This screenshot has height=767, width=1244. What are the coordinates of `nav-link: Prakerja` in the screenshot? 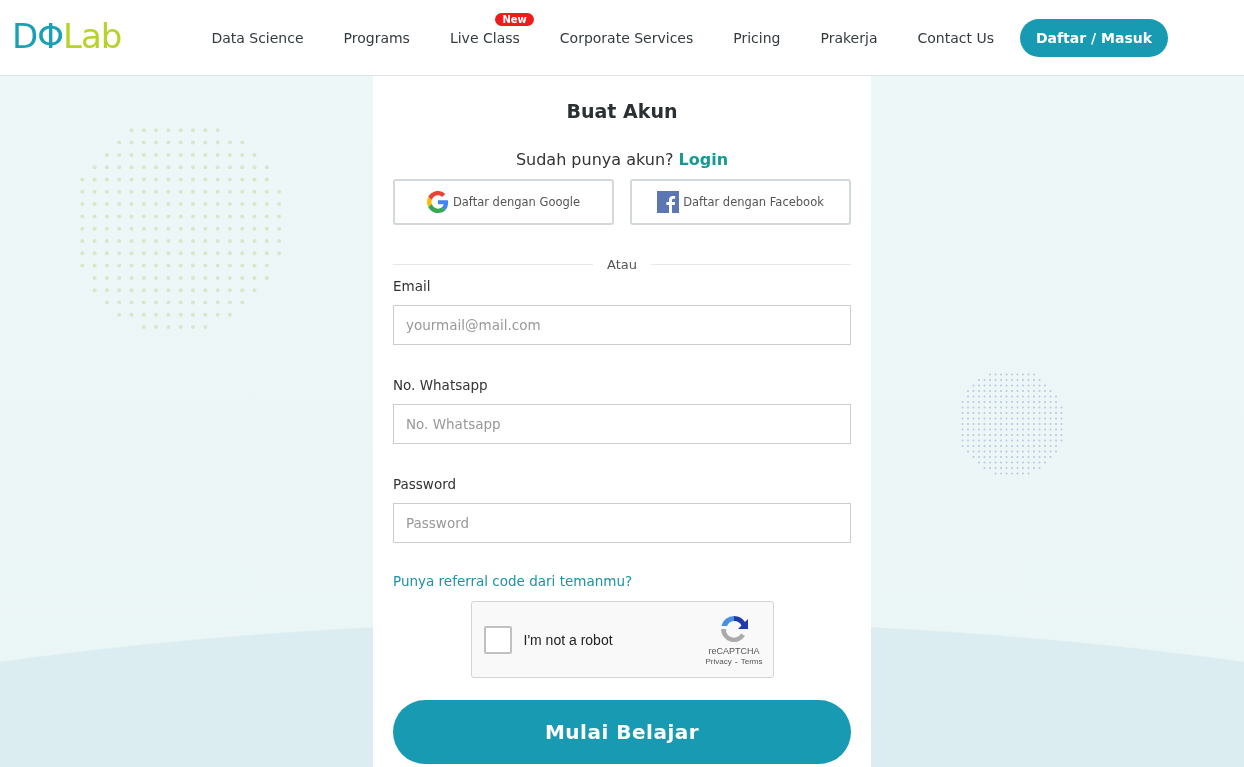 It's located at (849, 37).